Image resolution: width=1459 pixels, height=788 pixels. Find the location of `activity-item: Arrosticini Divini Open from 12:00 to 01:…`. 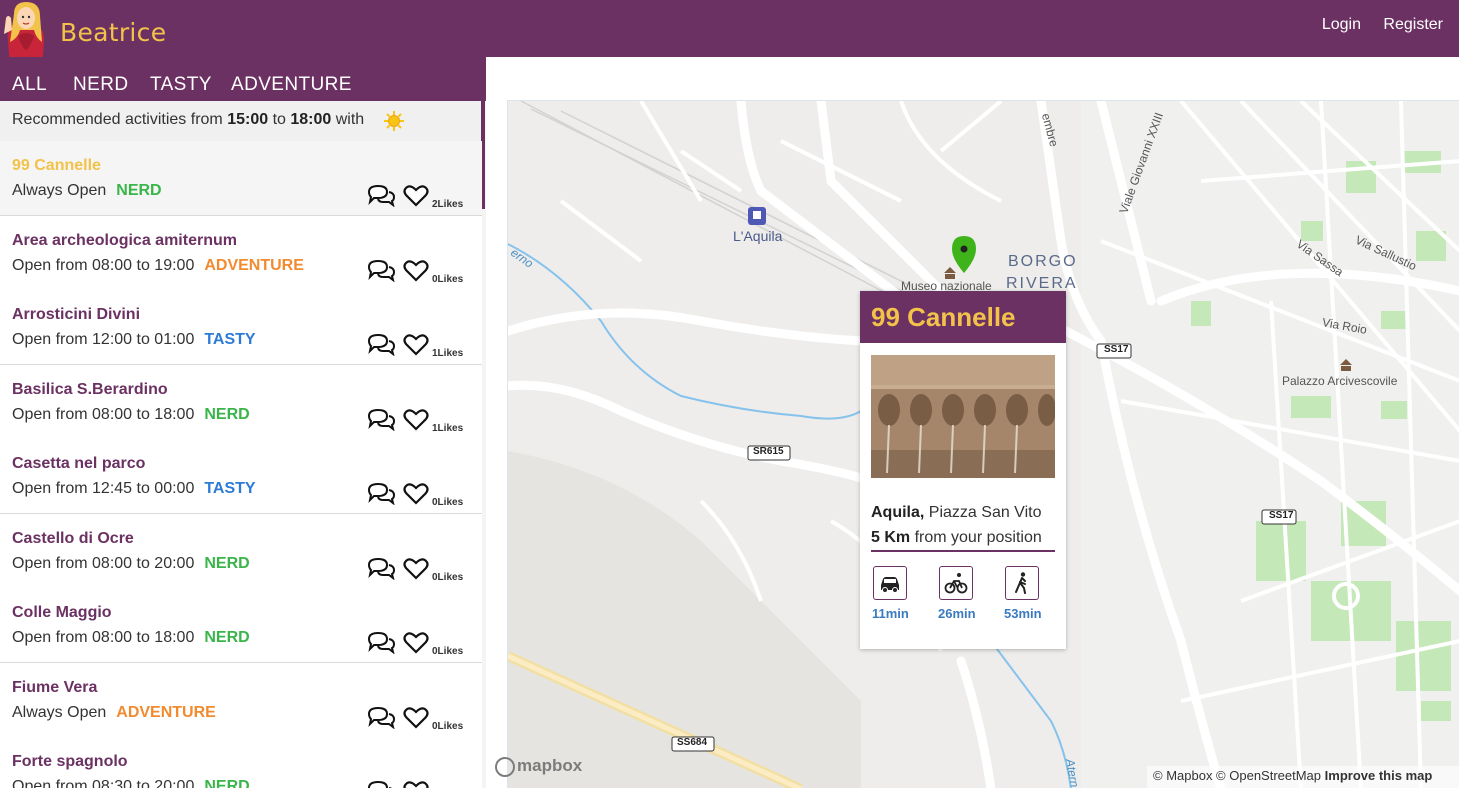

activity-item: Arrosticini Divini Open from 12:00 to 01:… is located at coordinates (241, 327).